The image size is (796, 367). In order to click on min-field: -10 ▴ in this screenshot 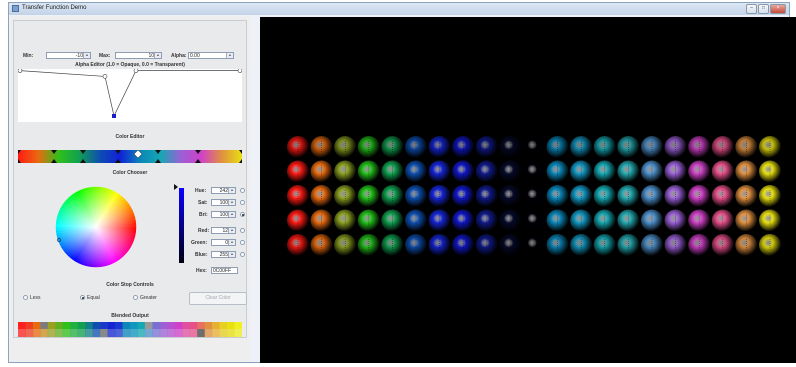, I will do `click(68, 55)`.